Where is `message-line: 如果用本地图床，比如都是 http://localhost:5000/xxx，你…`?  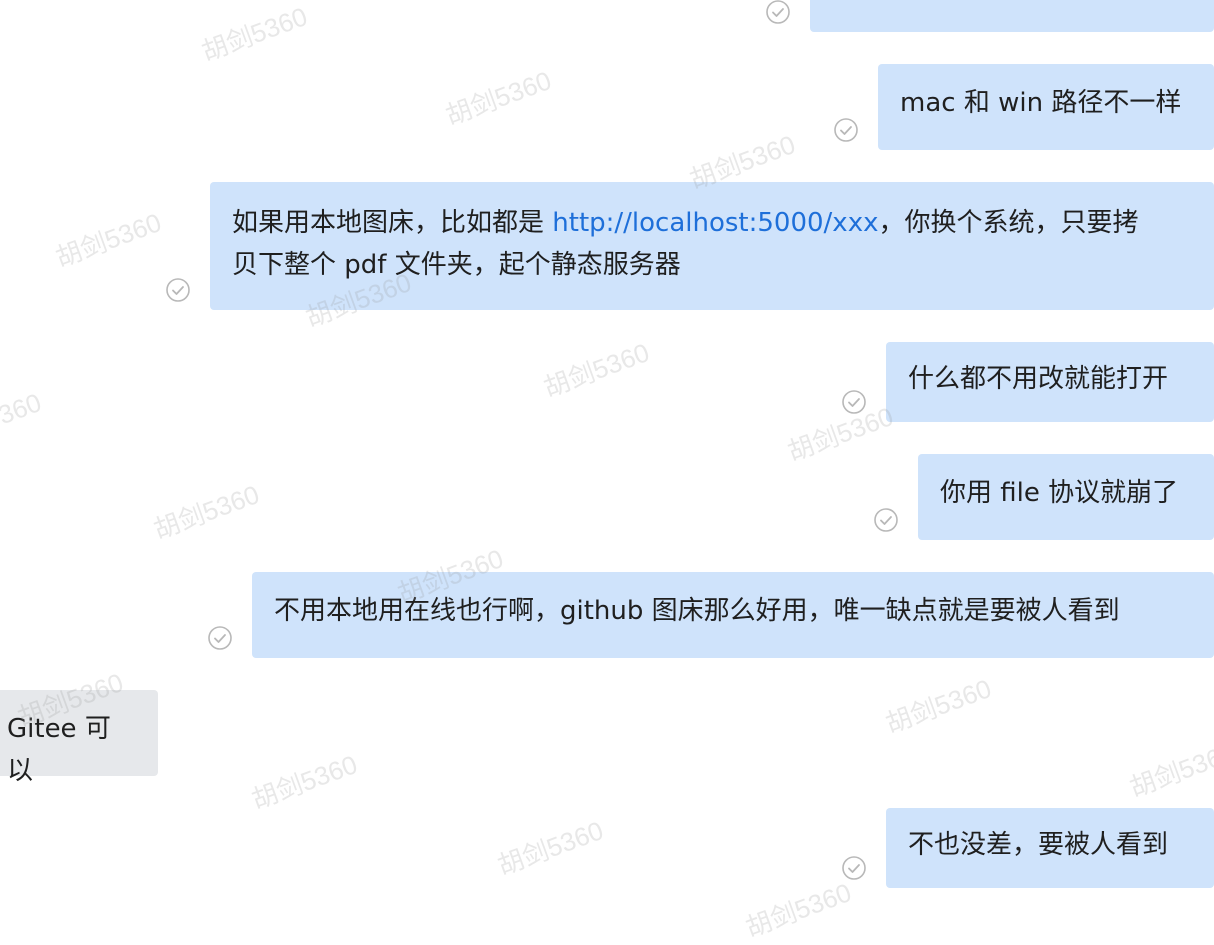
message-line: 如果用本地图床，比如都是 http://localhost:5000/xxx，你… is located at coordinates (712, 223).